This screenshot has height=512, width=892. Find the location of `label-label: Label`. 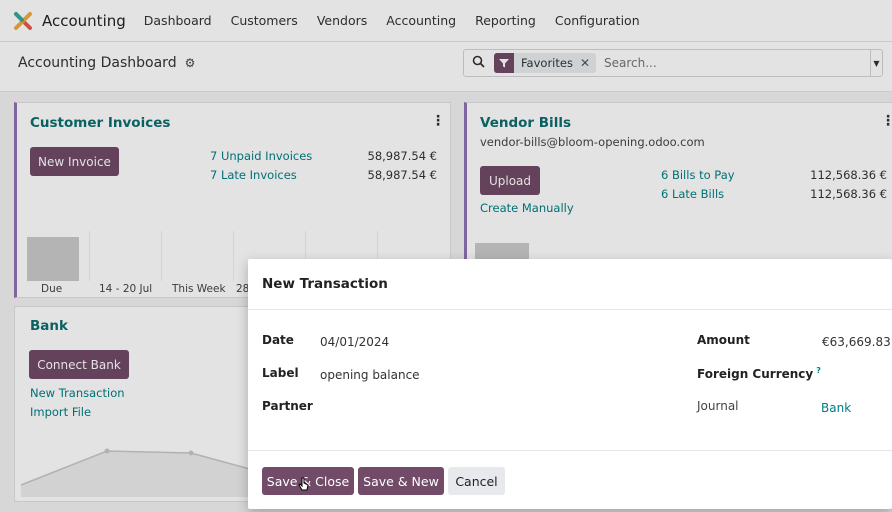

label-label: Label is located at coordinates (280, 373).